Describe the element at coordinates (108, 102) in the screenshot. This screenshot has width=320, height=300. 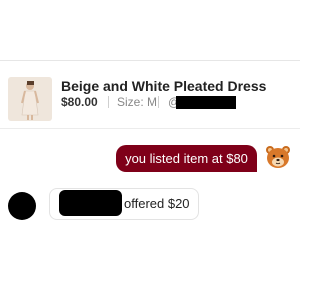
I see `price-divider` at that location.